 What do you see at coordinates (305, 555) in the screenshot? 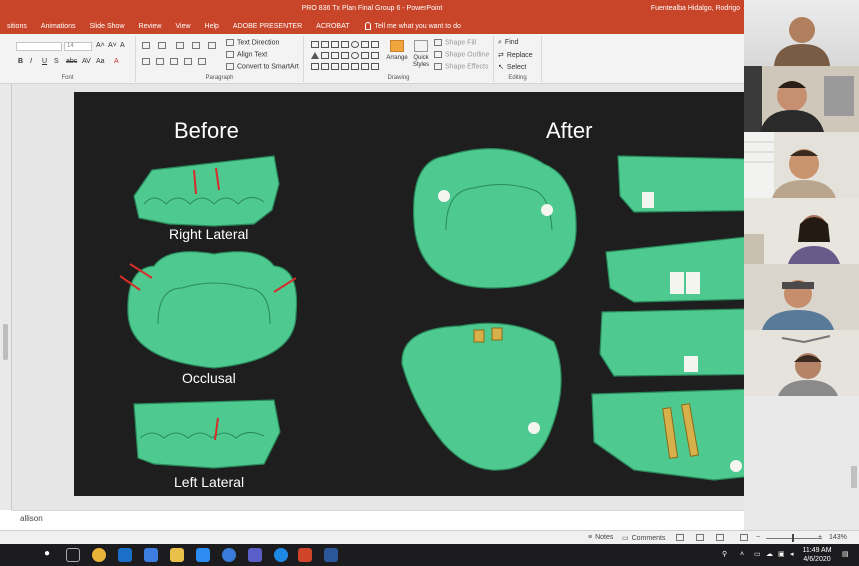
I see `powerpoint-icon` at bounding box center [305, 555].